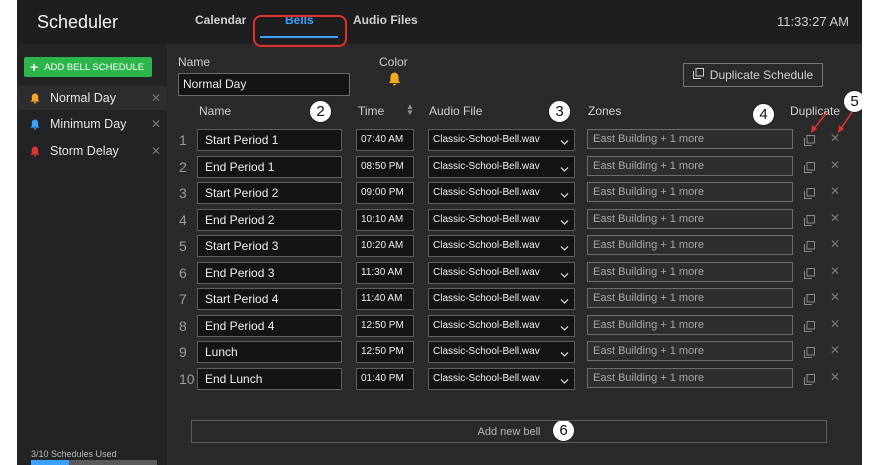 Image resolution: width=869 pixels, height=465 pixels. What do you see at coordinates (88, 67) in the screenshot?
I see `add-bell-schedule-button: + ADD BELL SCHEDULE` at bounding box center [88, 67].